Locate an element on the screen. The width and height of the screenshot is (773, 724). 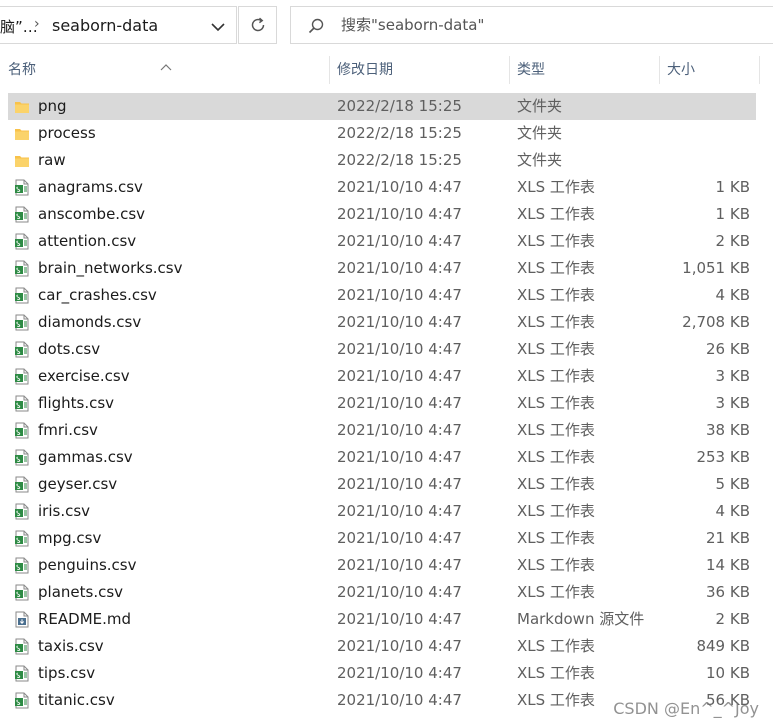
file-type: Markdown 源文件 is located at coordinates (581, 619).